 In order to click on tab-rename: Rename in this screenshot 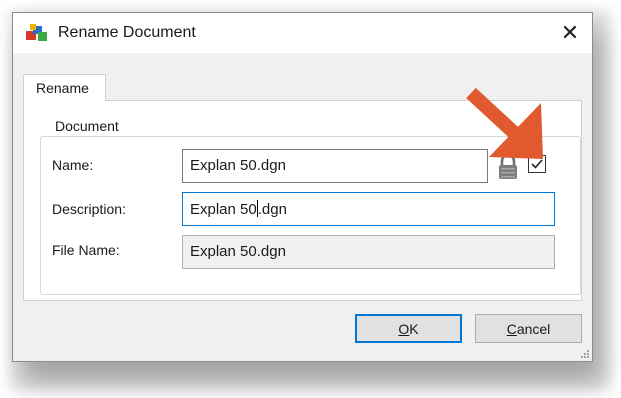, I will do `click(64, 87)`.